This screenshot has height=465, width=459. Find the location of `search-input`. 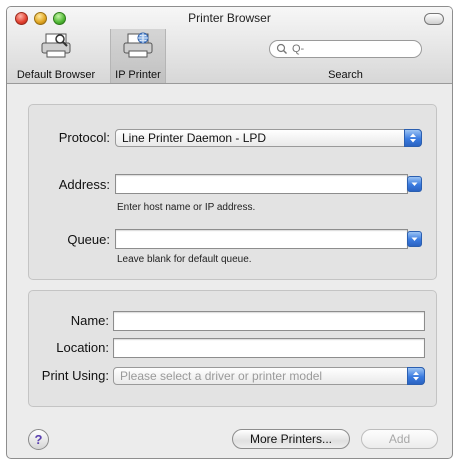

search-input is located at coordinates (345, 49).